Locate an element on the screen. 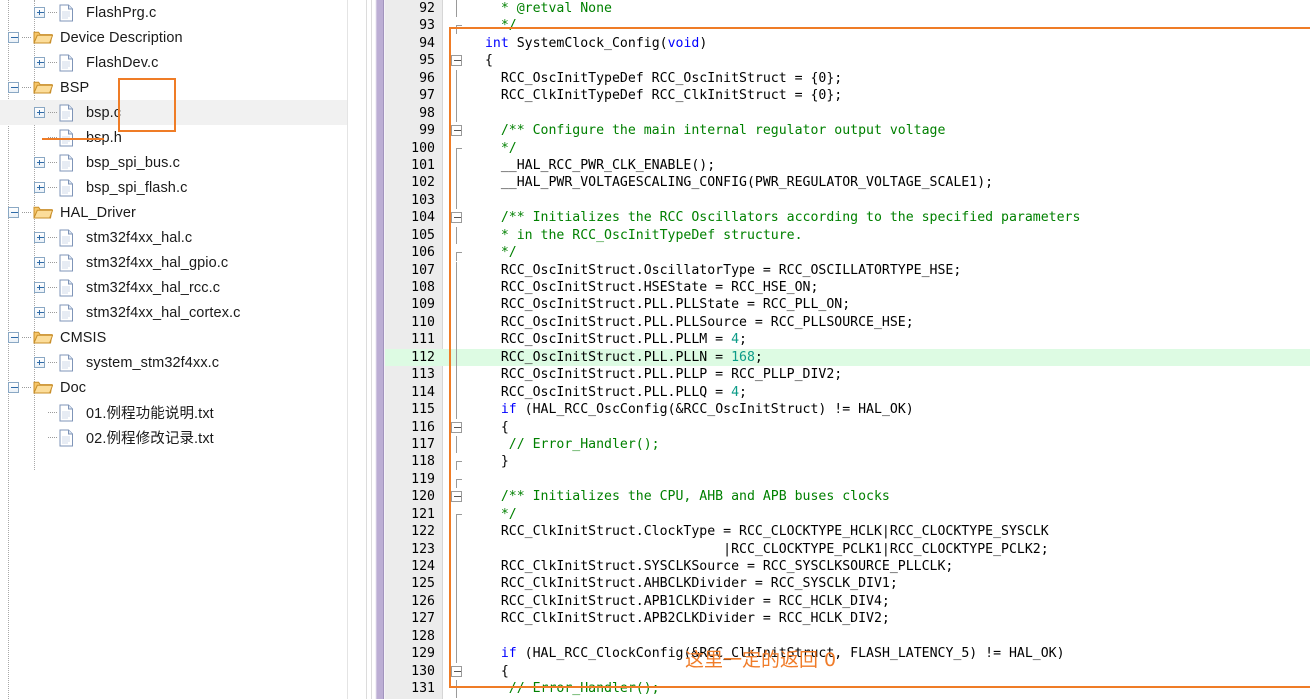 This screenshot has width=1310, height=699. line-number: 119 is located at coordinates (423, 479).